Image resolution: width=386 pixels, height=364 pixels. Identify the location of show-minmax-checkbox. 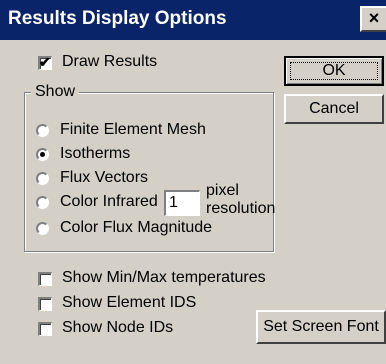
(45, 279).